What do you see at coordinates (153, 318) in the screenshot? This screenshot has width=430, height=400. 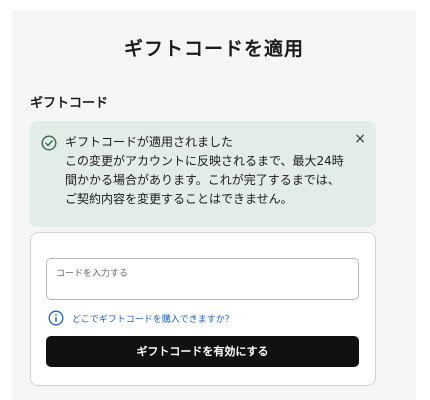 I see `where-to-buy-link: どこでギフトコードを購入できますか？` at bounding box center [153, 318].